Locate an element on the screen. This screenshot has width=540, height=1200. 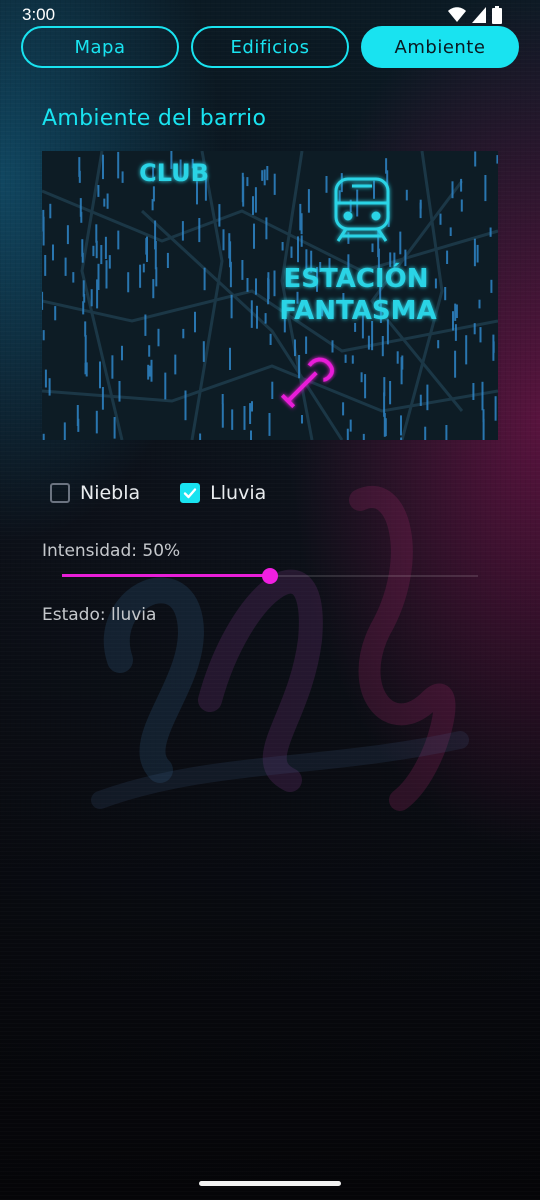
lluvia-label: Lluvia is located at coordinates (238, 493).